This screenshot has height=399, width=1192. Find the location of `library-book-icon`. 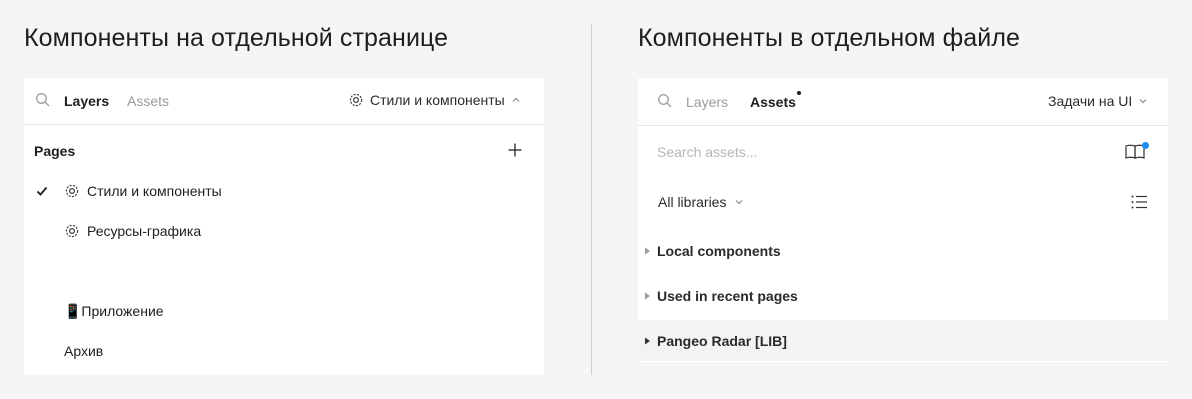

library-book-icon is located at coordinates (1137, 152).